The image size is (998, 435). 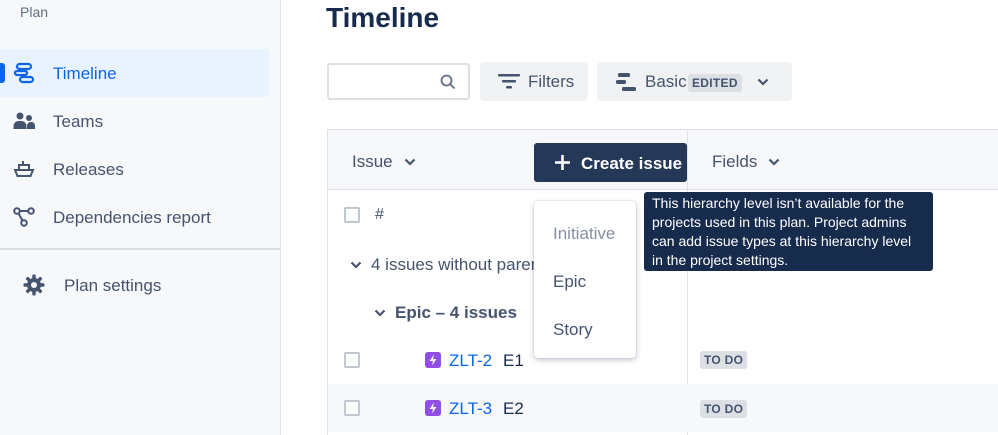 I want to click on create-issue-label: Create issue, so click(x=632, y=163).